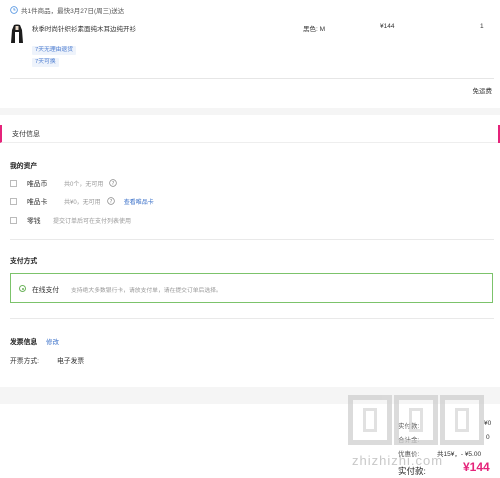 This screenshot has width=500, height=478. Describe the element at coordinates (34, 221) in the screenshot. I see `asset-name: 零钱` at that location.